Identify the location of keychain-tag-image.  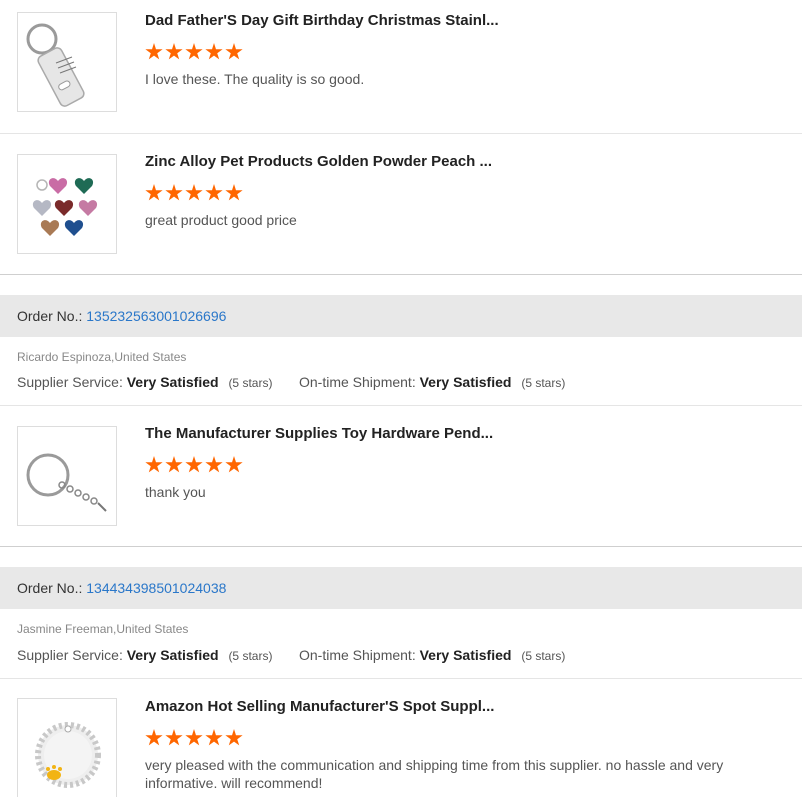
(55, 65).